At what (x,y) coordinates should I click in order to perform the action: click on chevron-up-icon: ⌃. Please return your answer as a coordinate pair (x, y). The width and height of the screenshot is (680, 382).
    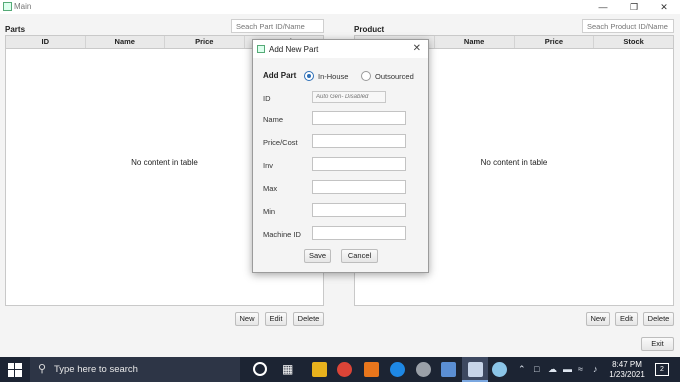
    Looking at the image, I should click on (522, 369).